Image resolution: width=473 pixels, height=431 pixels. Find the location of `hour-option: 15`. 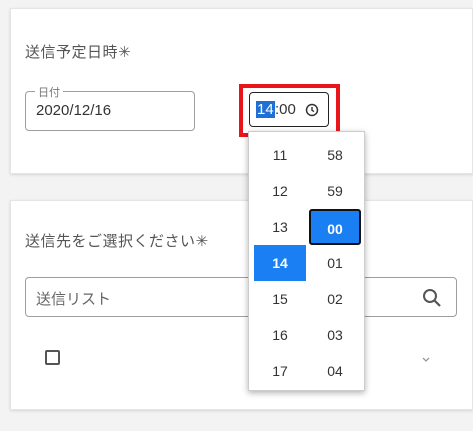

hour-option: 15 is located at coordinates (280, 299).